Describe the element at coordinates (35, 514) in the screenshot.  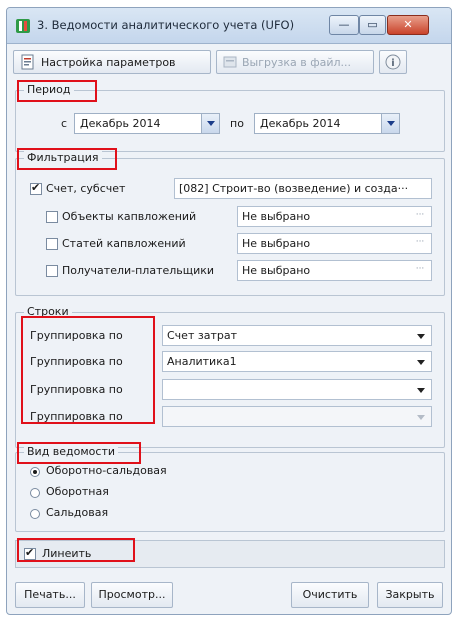
I see `radio-balance` at that location.